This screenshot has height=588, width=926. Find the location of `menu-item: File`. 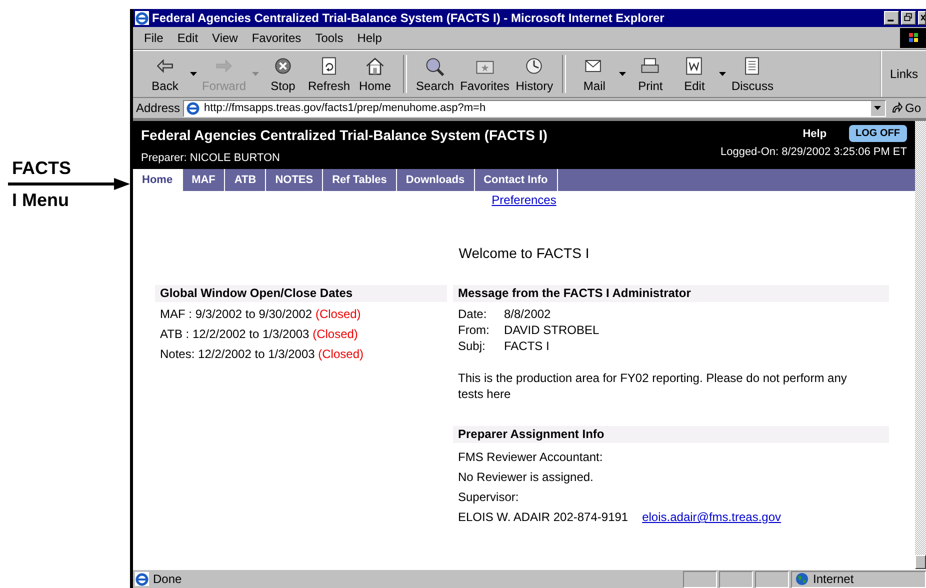

menu-item: File is located at coordinates (154, 38).